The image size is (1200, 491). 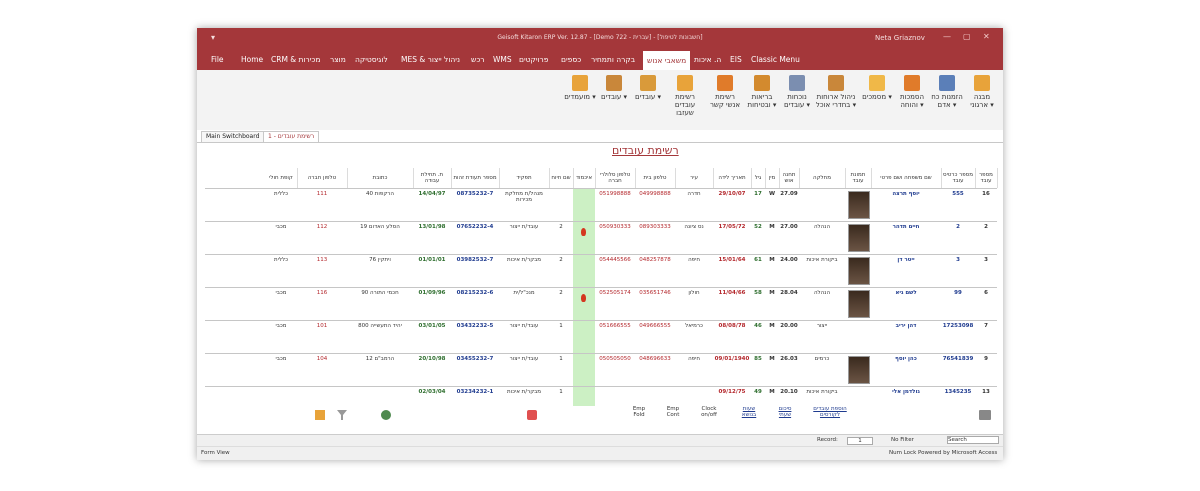 I want to click on ribbon-staff-orders: הזמנות כח אדם ▾, so click(x=947, y=92).